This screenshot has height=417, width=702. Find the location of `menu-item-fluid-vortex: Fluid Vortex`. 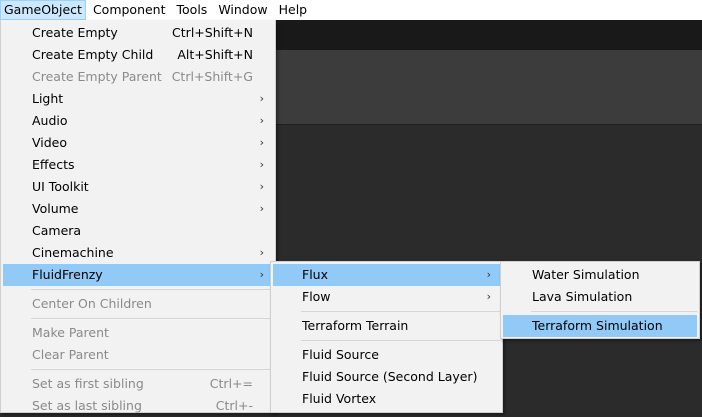

menu-item-fluid-vortex: Fluid Vortex is located at coordinates (386, 399).